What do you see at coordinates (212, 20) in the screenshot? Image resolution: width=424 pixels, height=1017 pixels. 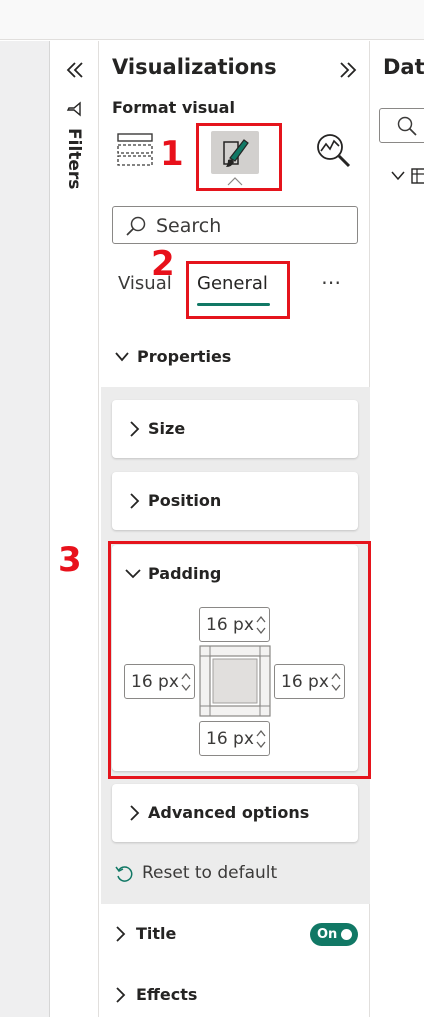 I see `top-bar` at bounding box center [212, 20].